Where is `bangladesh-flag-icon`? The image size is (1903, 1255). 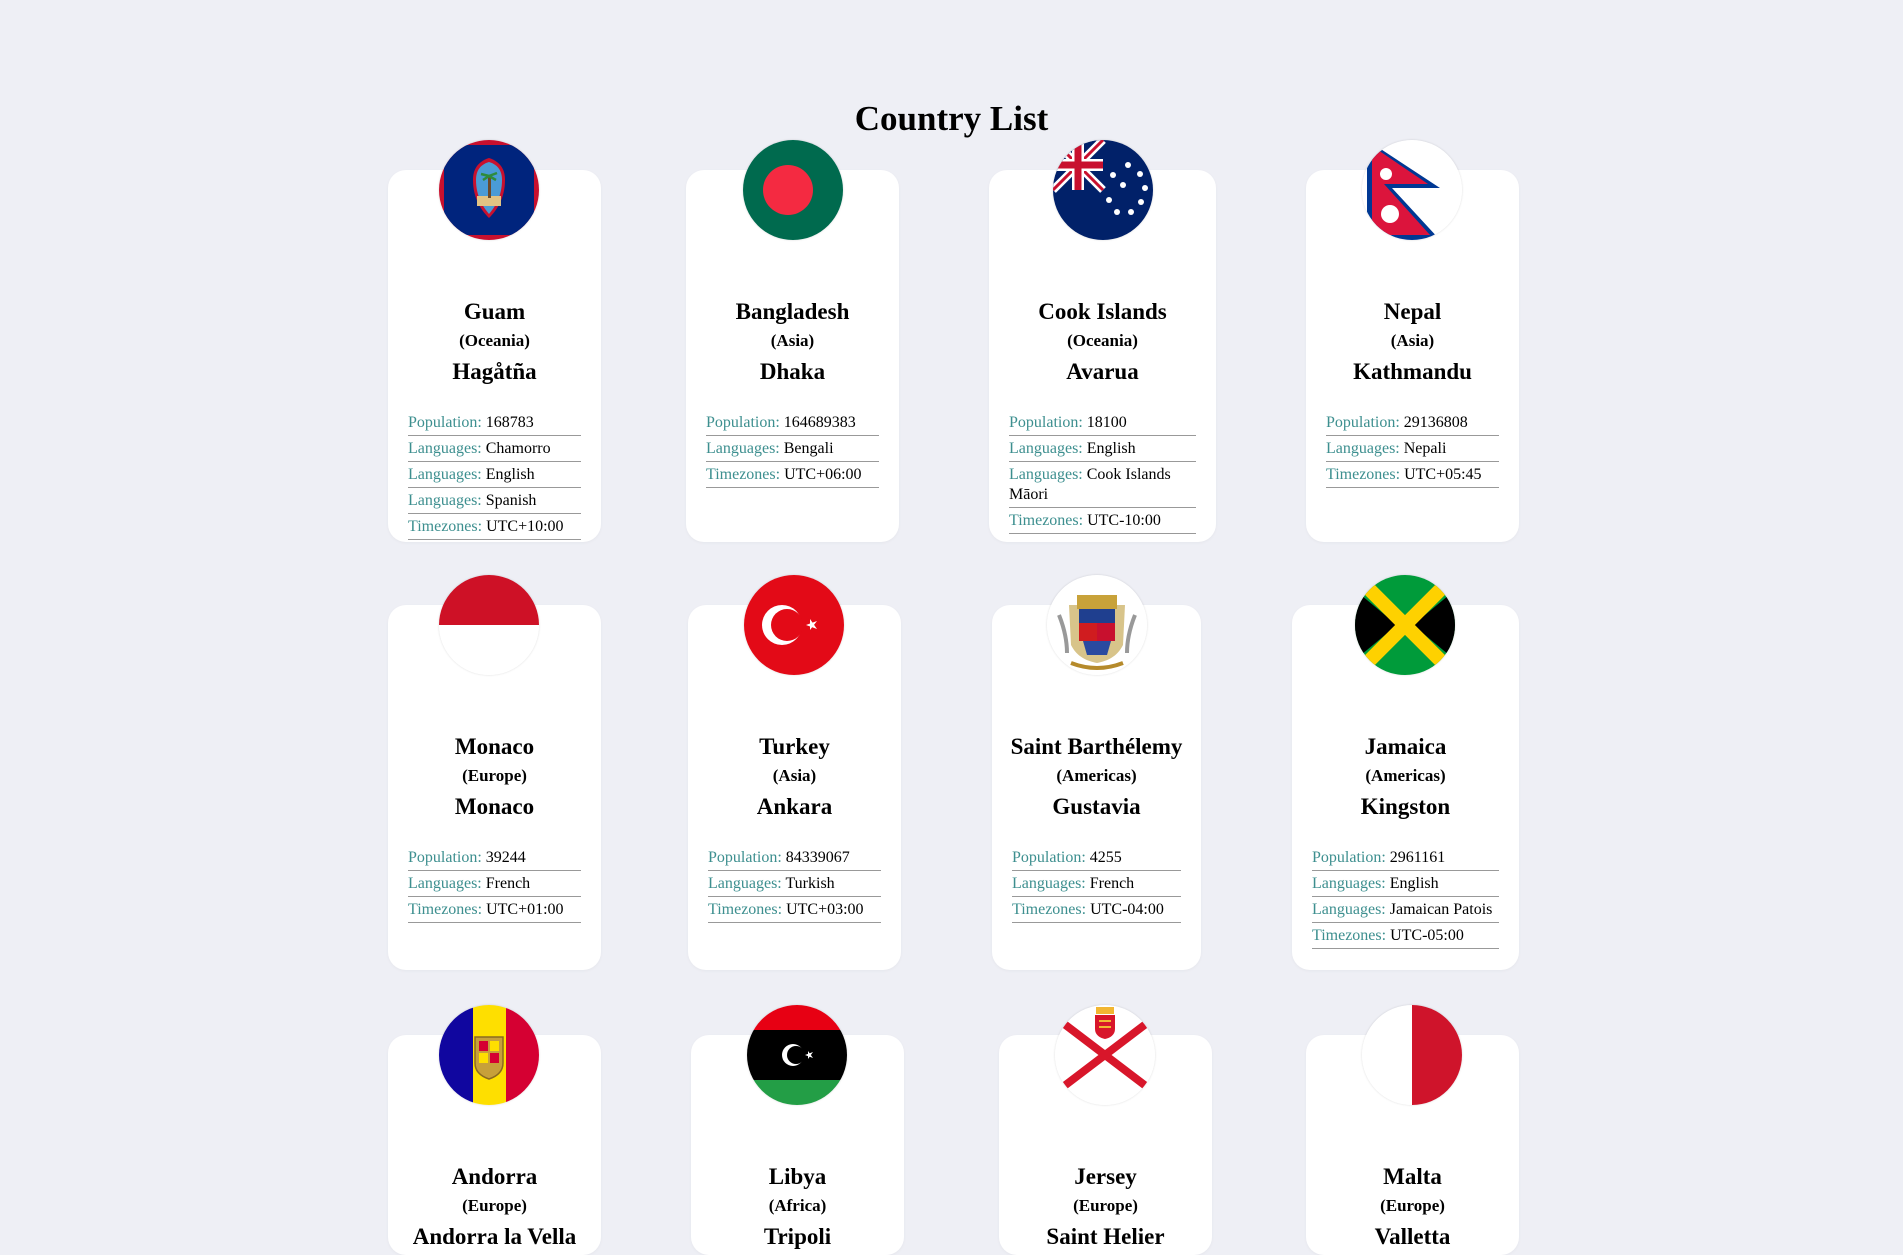 bangladesh-flag-icon is located at coordinates (793, 190).